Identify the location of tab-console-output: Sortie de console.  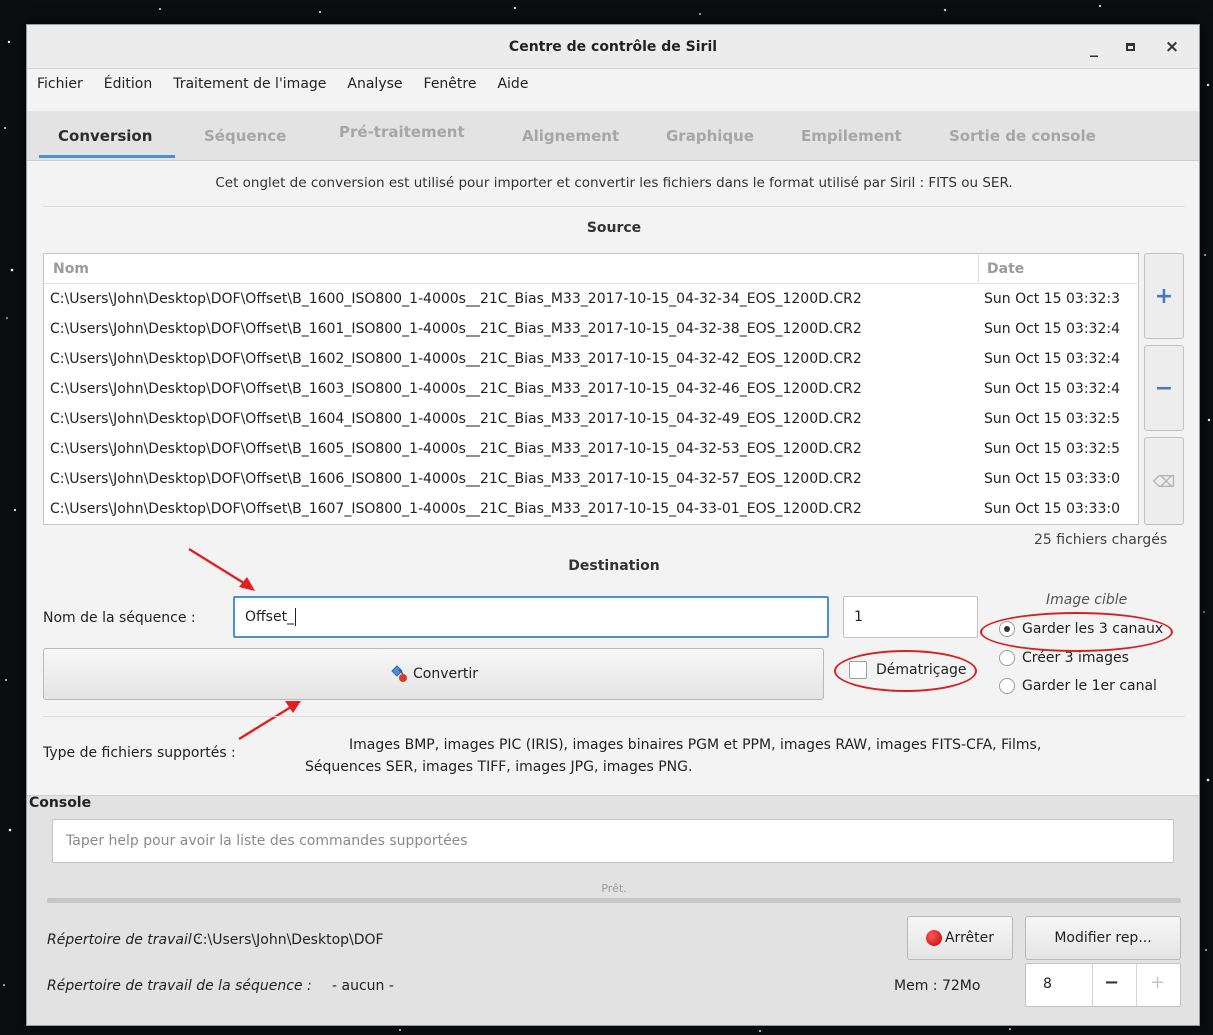
(1022, 136).